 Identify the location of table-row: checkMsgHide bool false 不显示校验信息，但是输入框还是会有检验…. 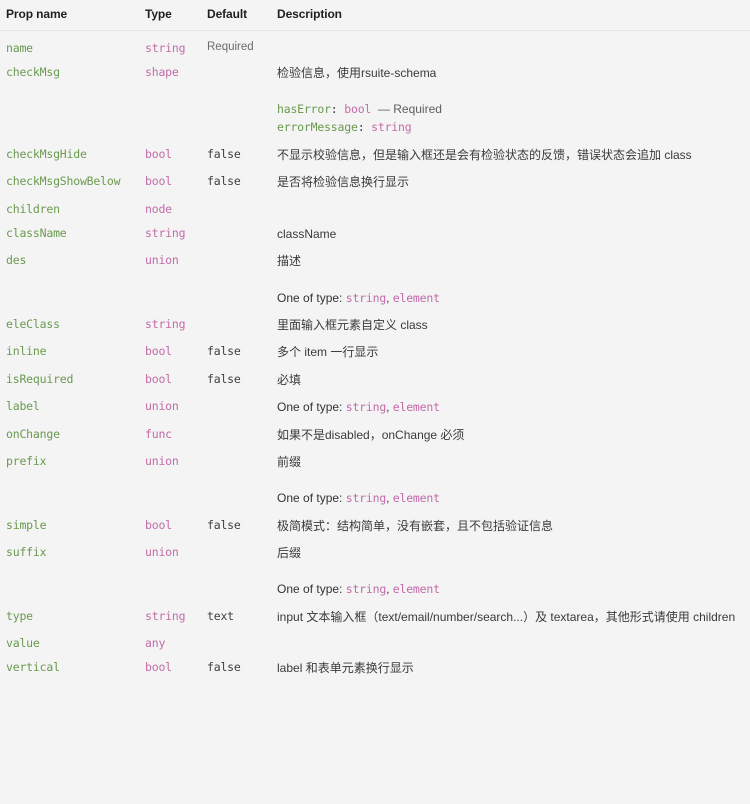
(375, 150).